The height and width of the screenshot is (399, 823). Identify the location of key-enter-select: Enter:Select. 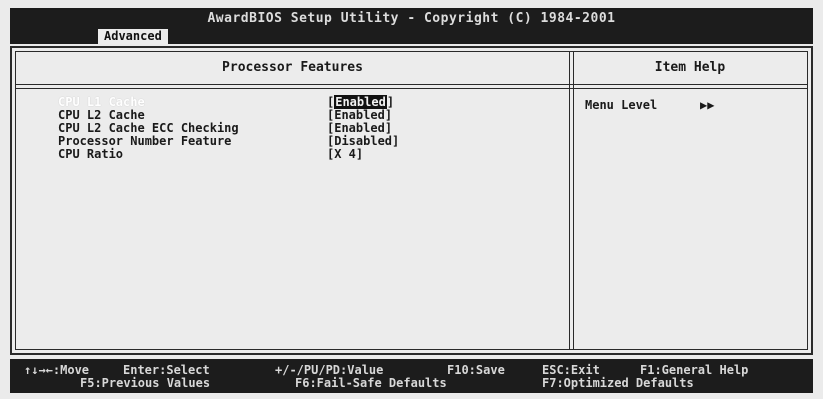
(166, 370).